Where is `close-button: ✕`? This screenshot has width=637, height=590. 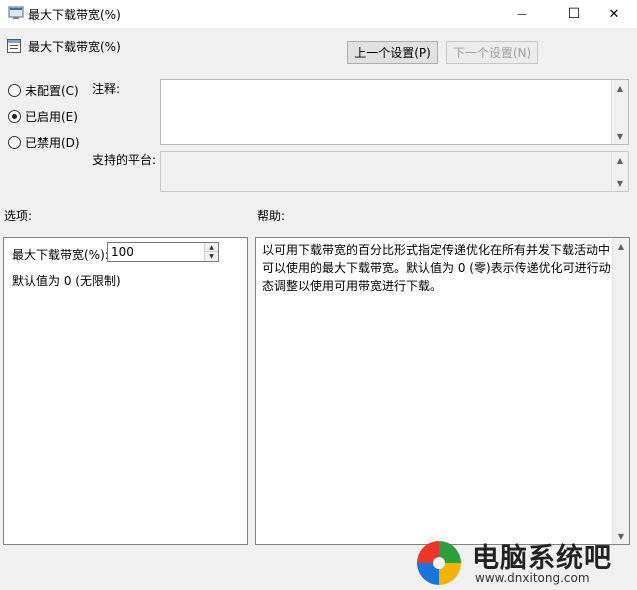
close-button: ✕ is located at coordinates (614, 14).